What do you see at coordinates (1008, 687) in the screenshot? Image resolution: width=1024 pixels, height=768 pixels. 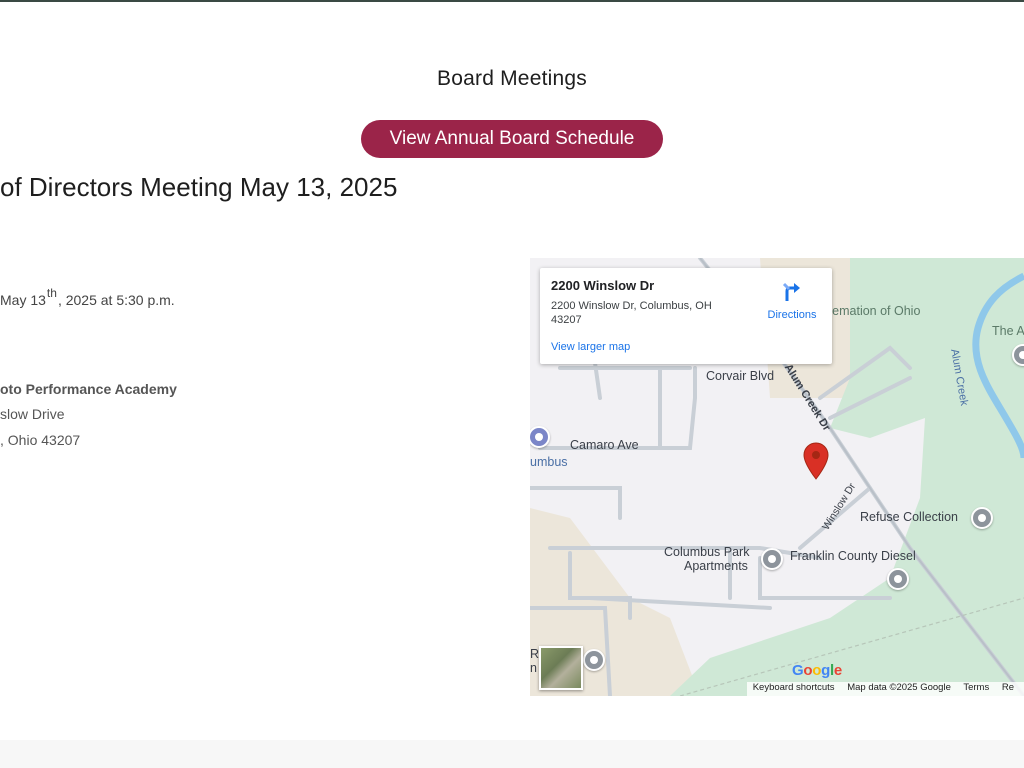 I see `report-link: Re` at bounding box center [1008, 687].